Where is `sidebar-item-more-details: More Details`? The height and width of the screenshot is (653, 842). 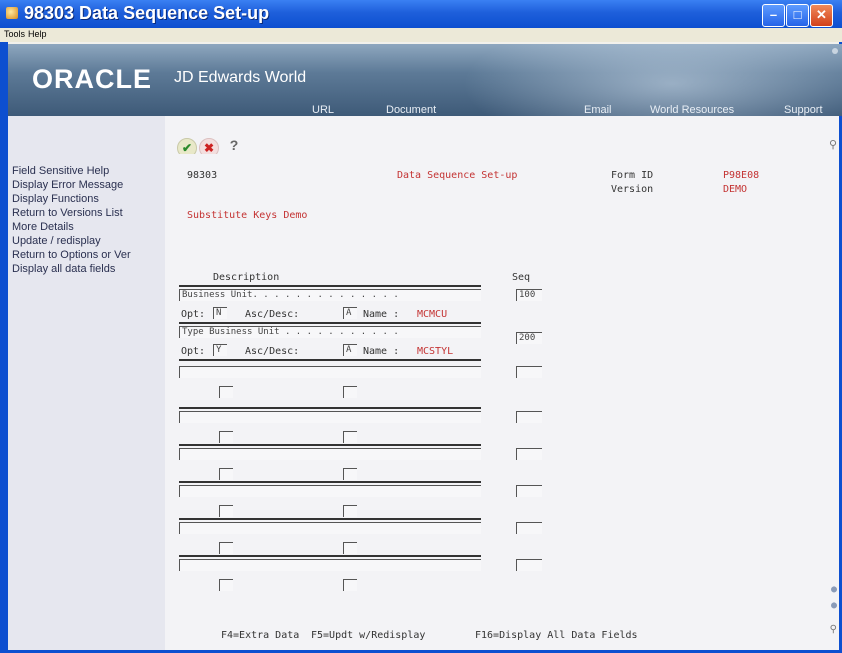 sidebar-item-more-details: More Details is located at coordinates (43, 227).